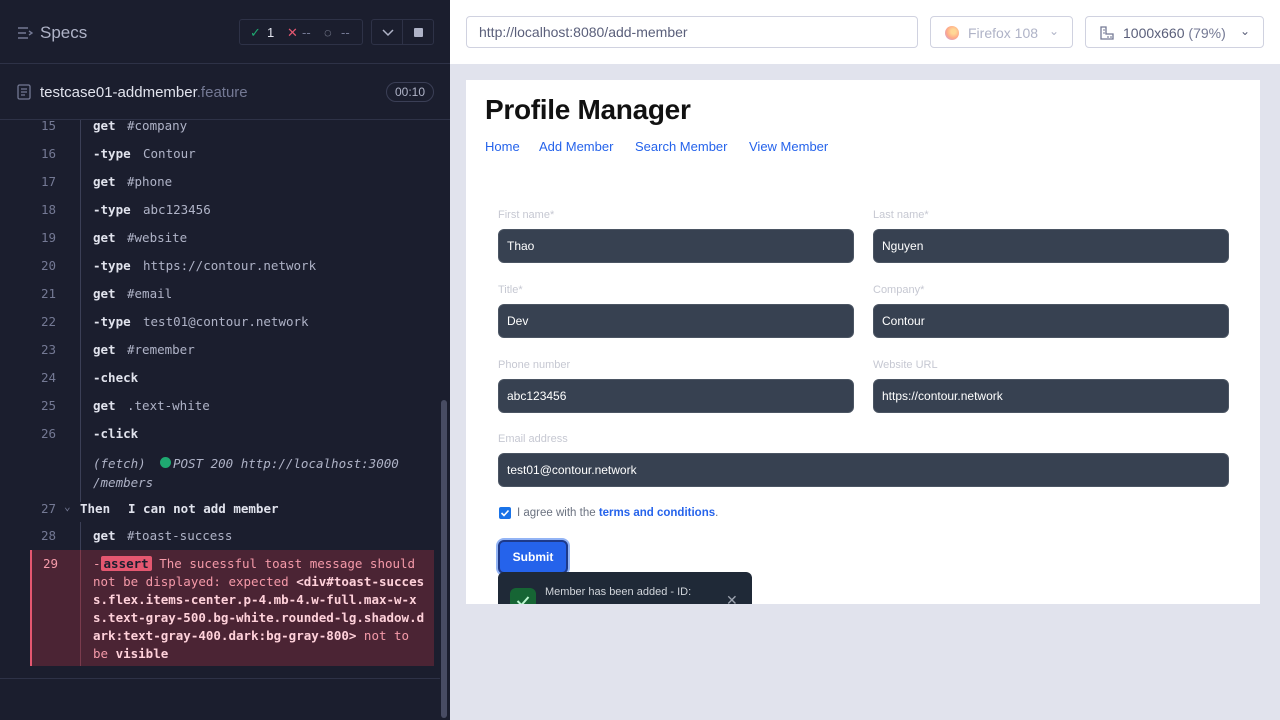 The image size is (1280, 720). I want to click on agree-label: I agree with the terms and conditions., so click(618, 513).